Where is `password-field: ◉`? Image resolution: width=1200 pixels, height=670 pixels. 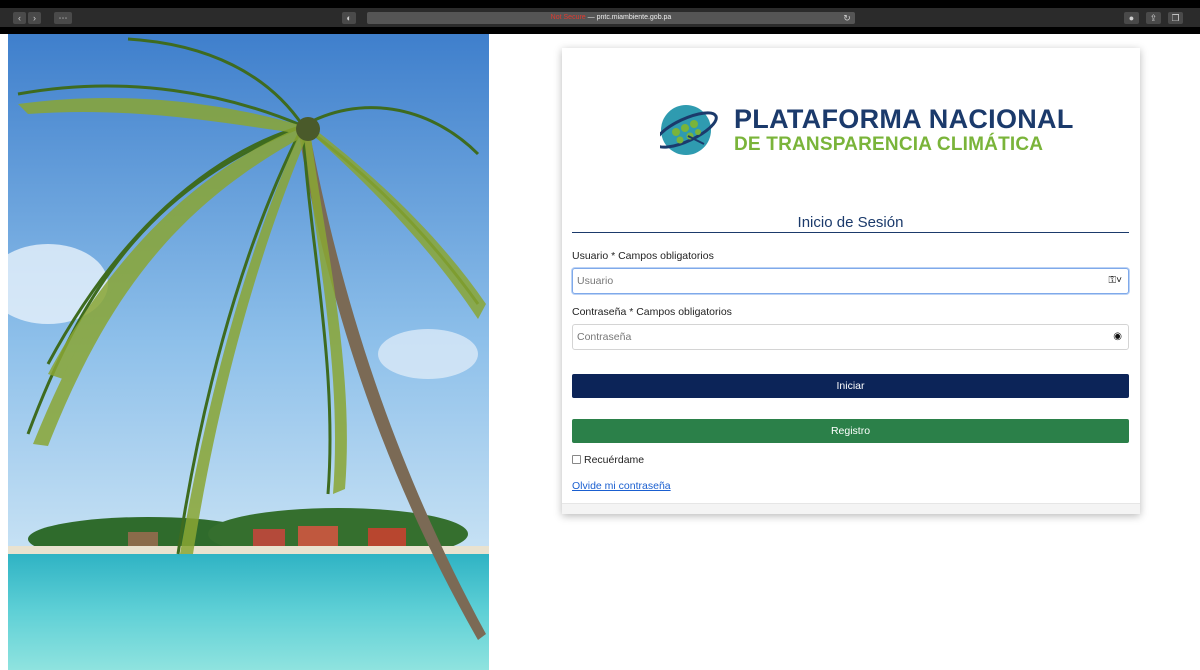 password-field: ◉ is located at coordinates (850, 337).